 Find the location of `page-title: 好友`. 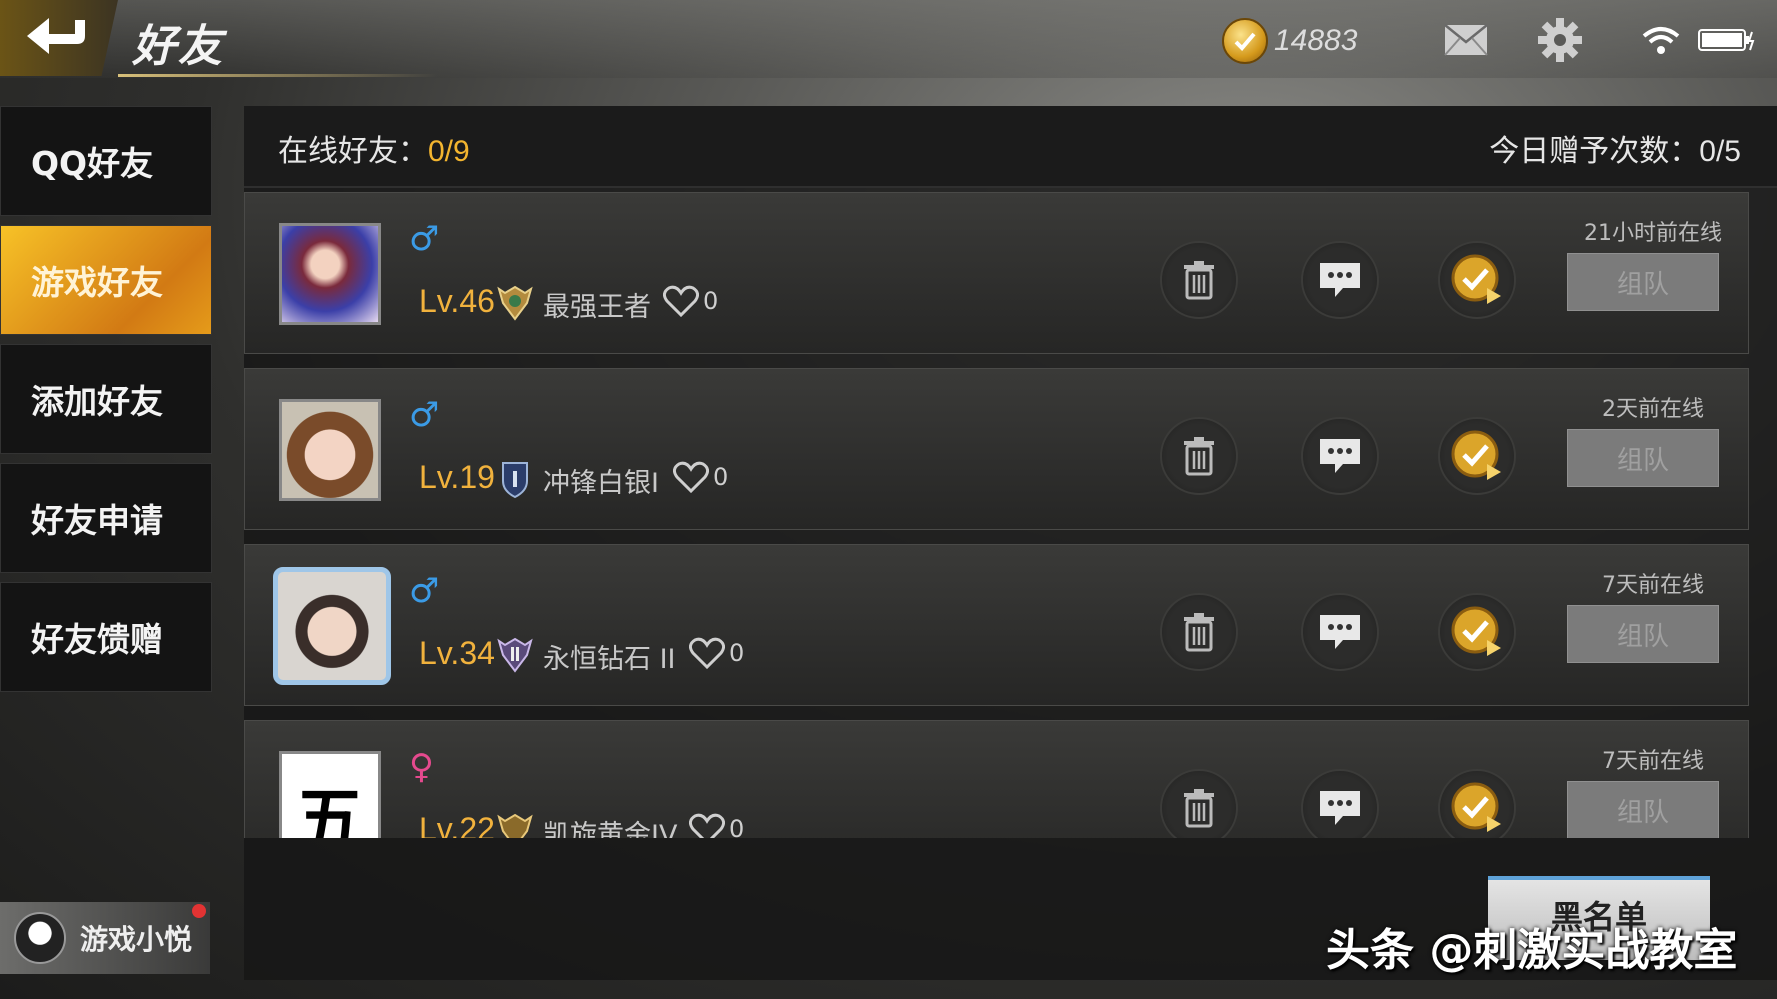

page-title: 好友 is located at coordinates (178, 46).